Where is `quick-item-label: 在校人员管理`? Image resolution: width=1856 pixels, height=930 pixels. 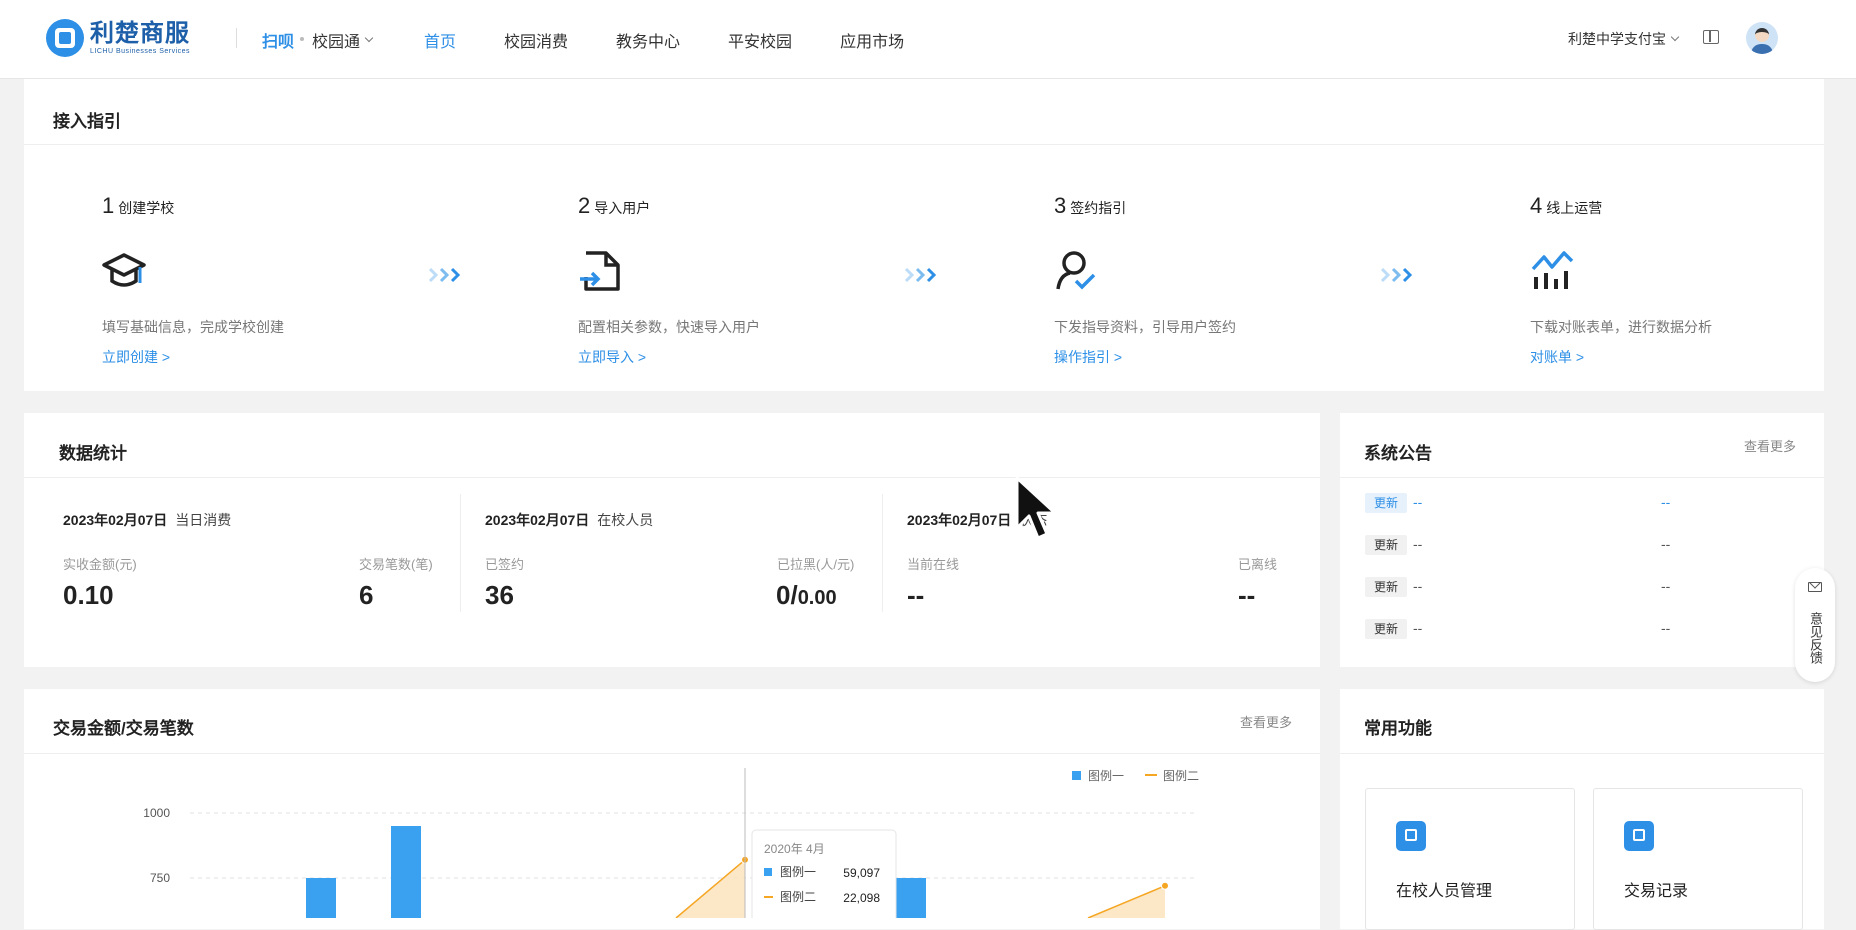 quick-item-label: 在校人员管理 is located at coordinates (1444, 891).